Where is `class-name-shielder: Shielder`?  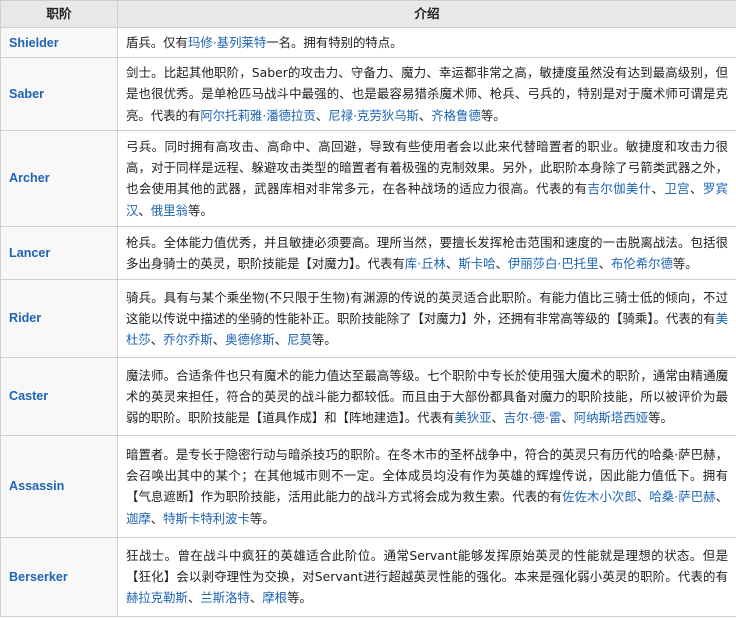
class-name-shielder: Shielder is located at coordinates (59, 42).